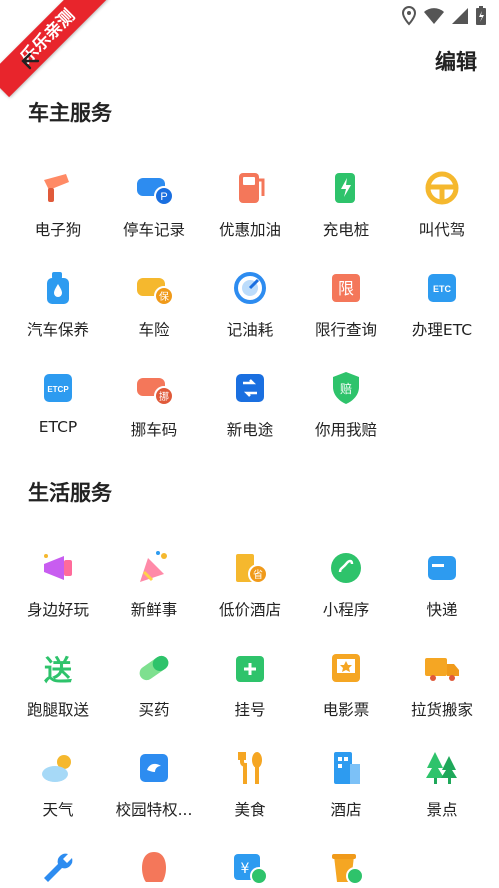  I want to click on service-item: 新电途, so click(250, 404).